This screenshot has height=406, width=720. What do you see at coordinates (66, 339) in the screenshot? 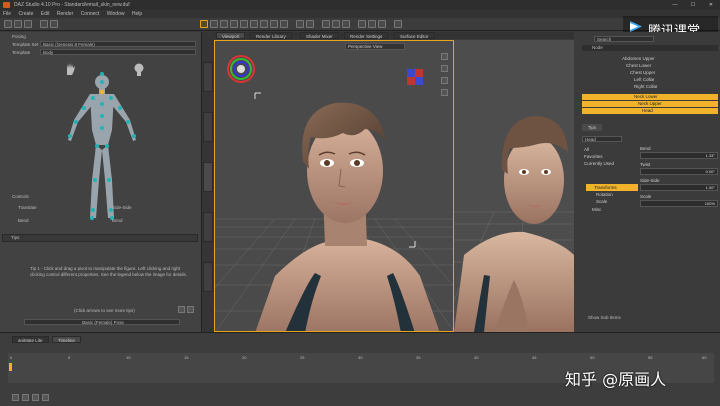
I see `tab-timeline: Timeline` at bounding box center [66, 339].